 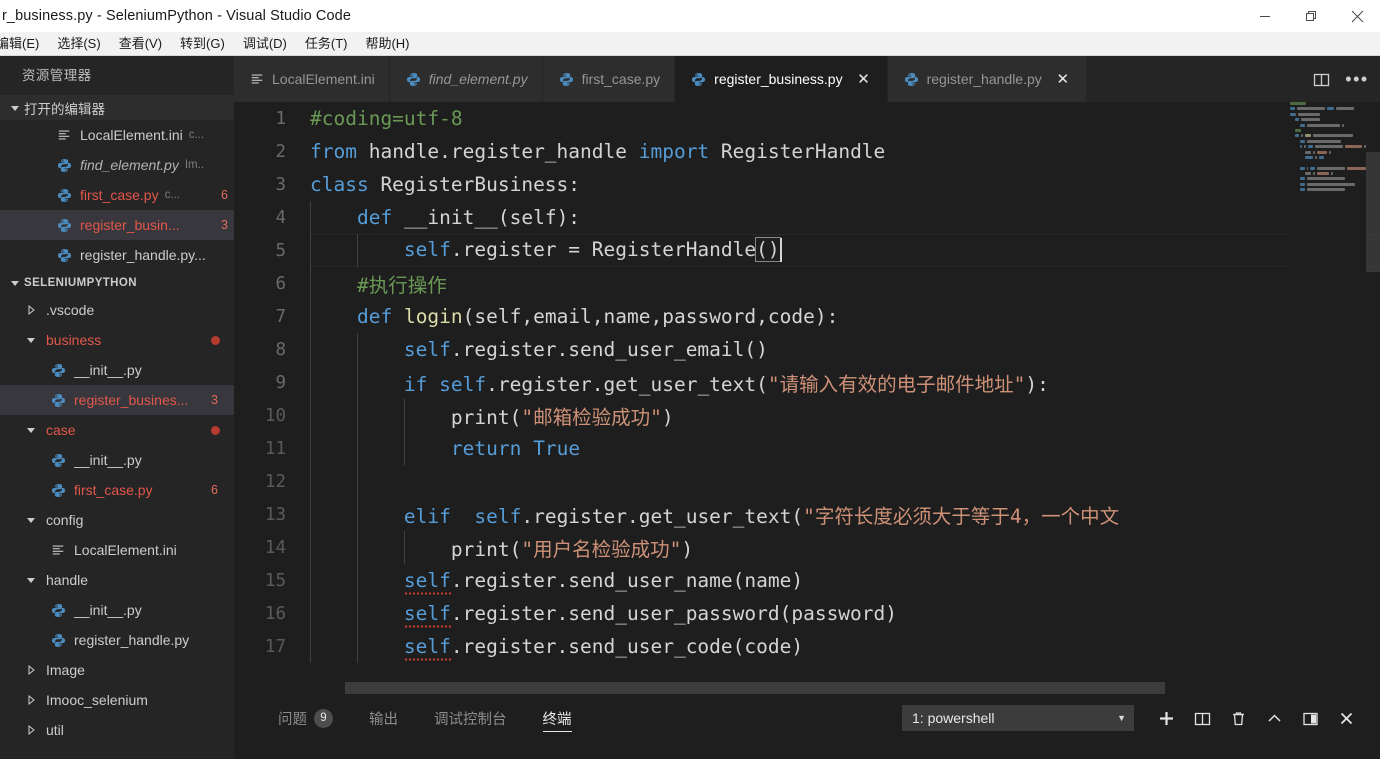 What do you see at coordinates (466, 79) in the screenshot?
I see `editor-tab: find_element.py` at bounding box center [466, 79].